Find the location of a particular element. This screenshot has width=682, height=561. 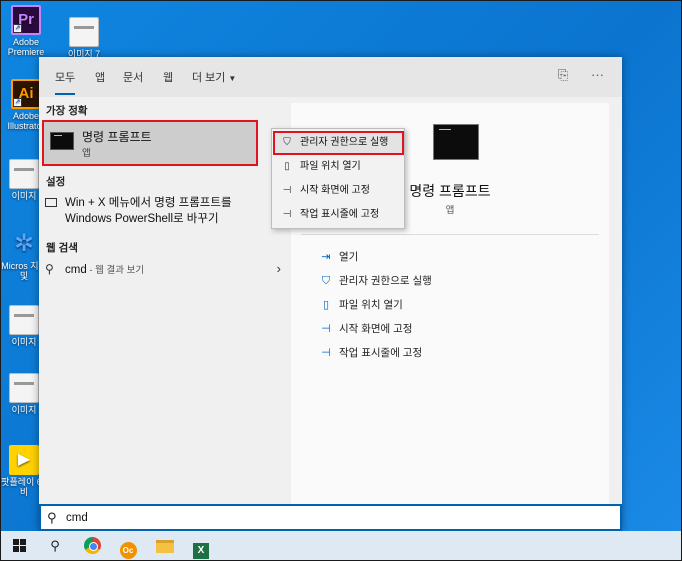

search-input is located at coordinates (336, 517).